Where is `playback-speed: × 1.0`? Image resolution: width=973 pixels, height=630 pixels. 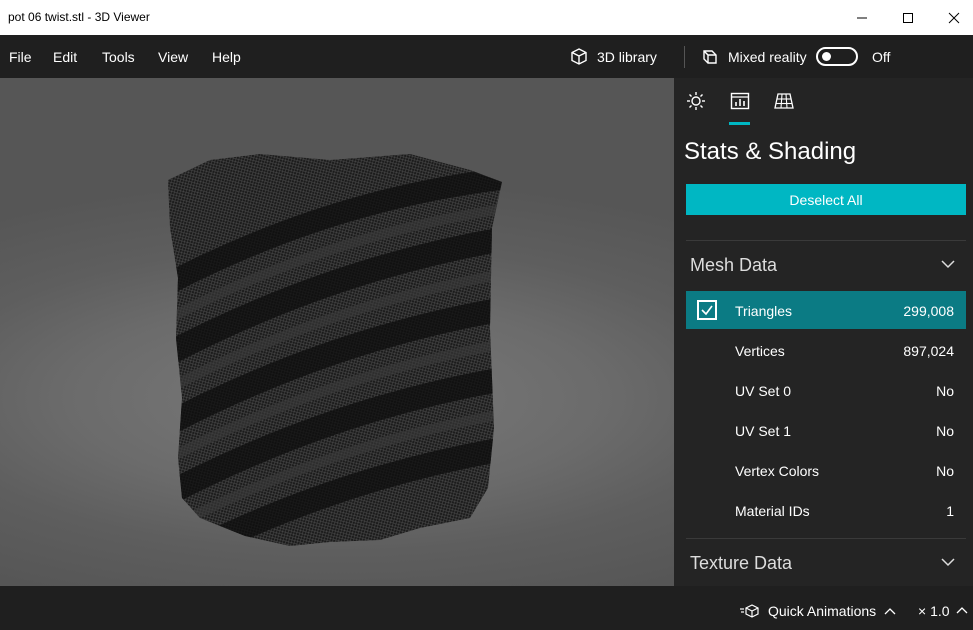
playback-speed: × 1.0 is located at coordinates (934, 611).